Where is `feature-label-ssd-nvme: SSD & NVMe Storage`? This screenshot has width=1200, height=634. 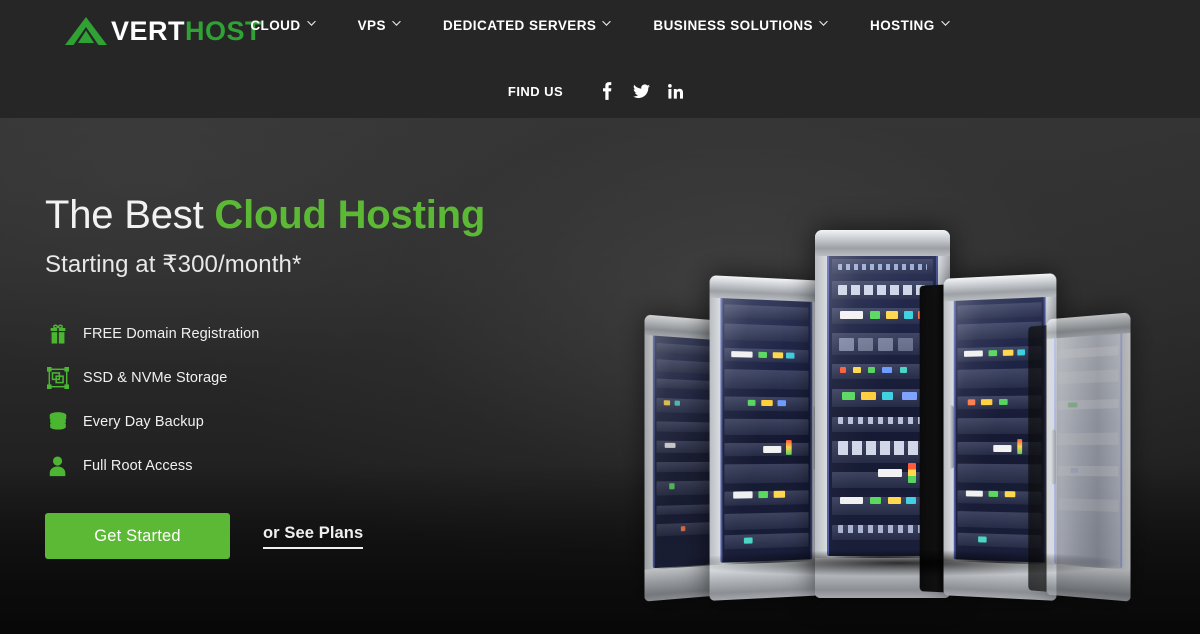
feature-label-ssd-nvme: SSD & NVMe Storage is located at coordinates (155, 377).